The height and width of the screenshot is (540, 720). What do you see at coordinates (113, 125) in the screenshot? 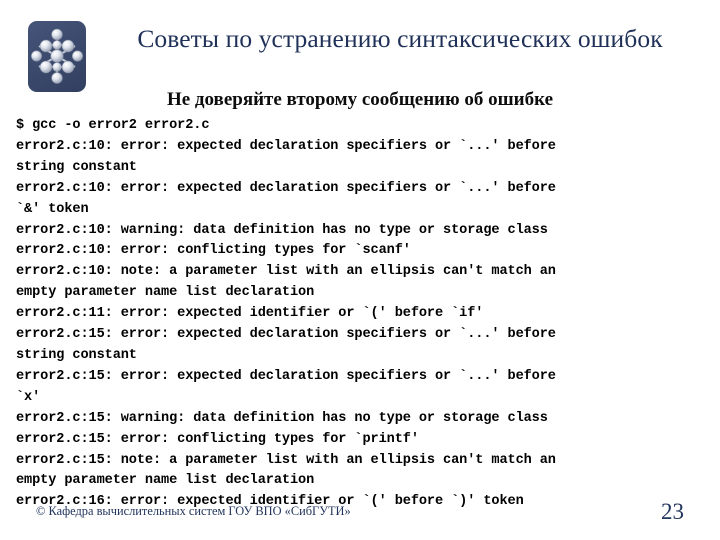
I see `console-line: $ gcc -o error2 error2.c` at bounding box center [113, 125].